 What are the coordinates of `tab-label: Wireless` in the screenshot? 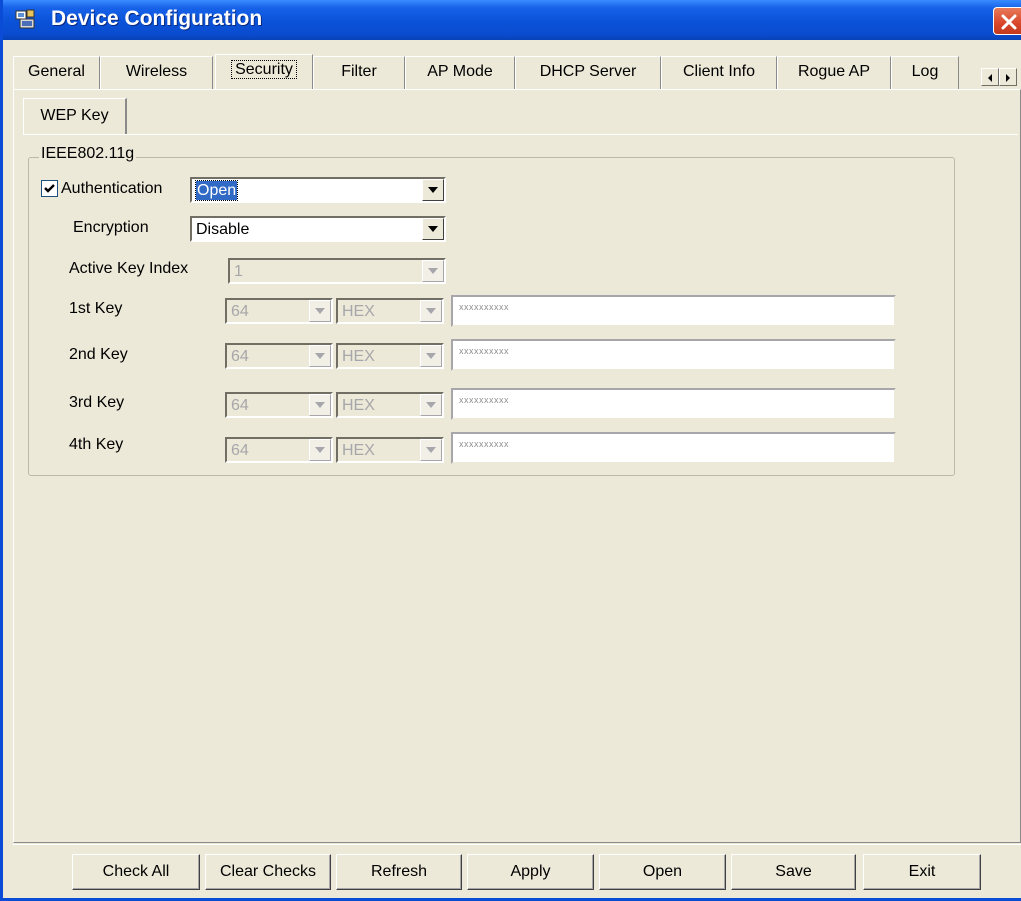 It's located at (156, 71).